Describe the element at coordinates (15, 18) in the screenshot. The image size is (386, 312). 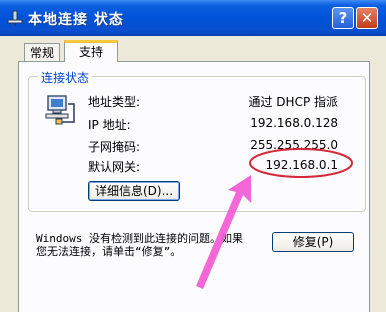
I see `network-connection-icon` at that location.